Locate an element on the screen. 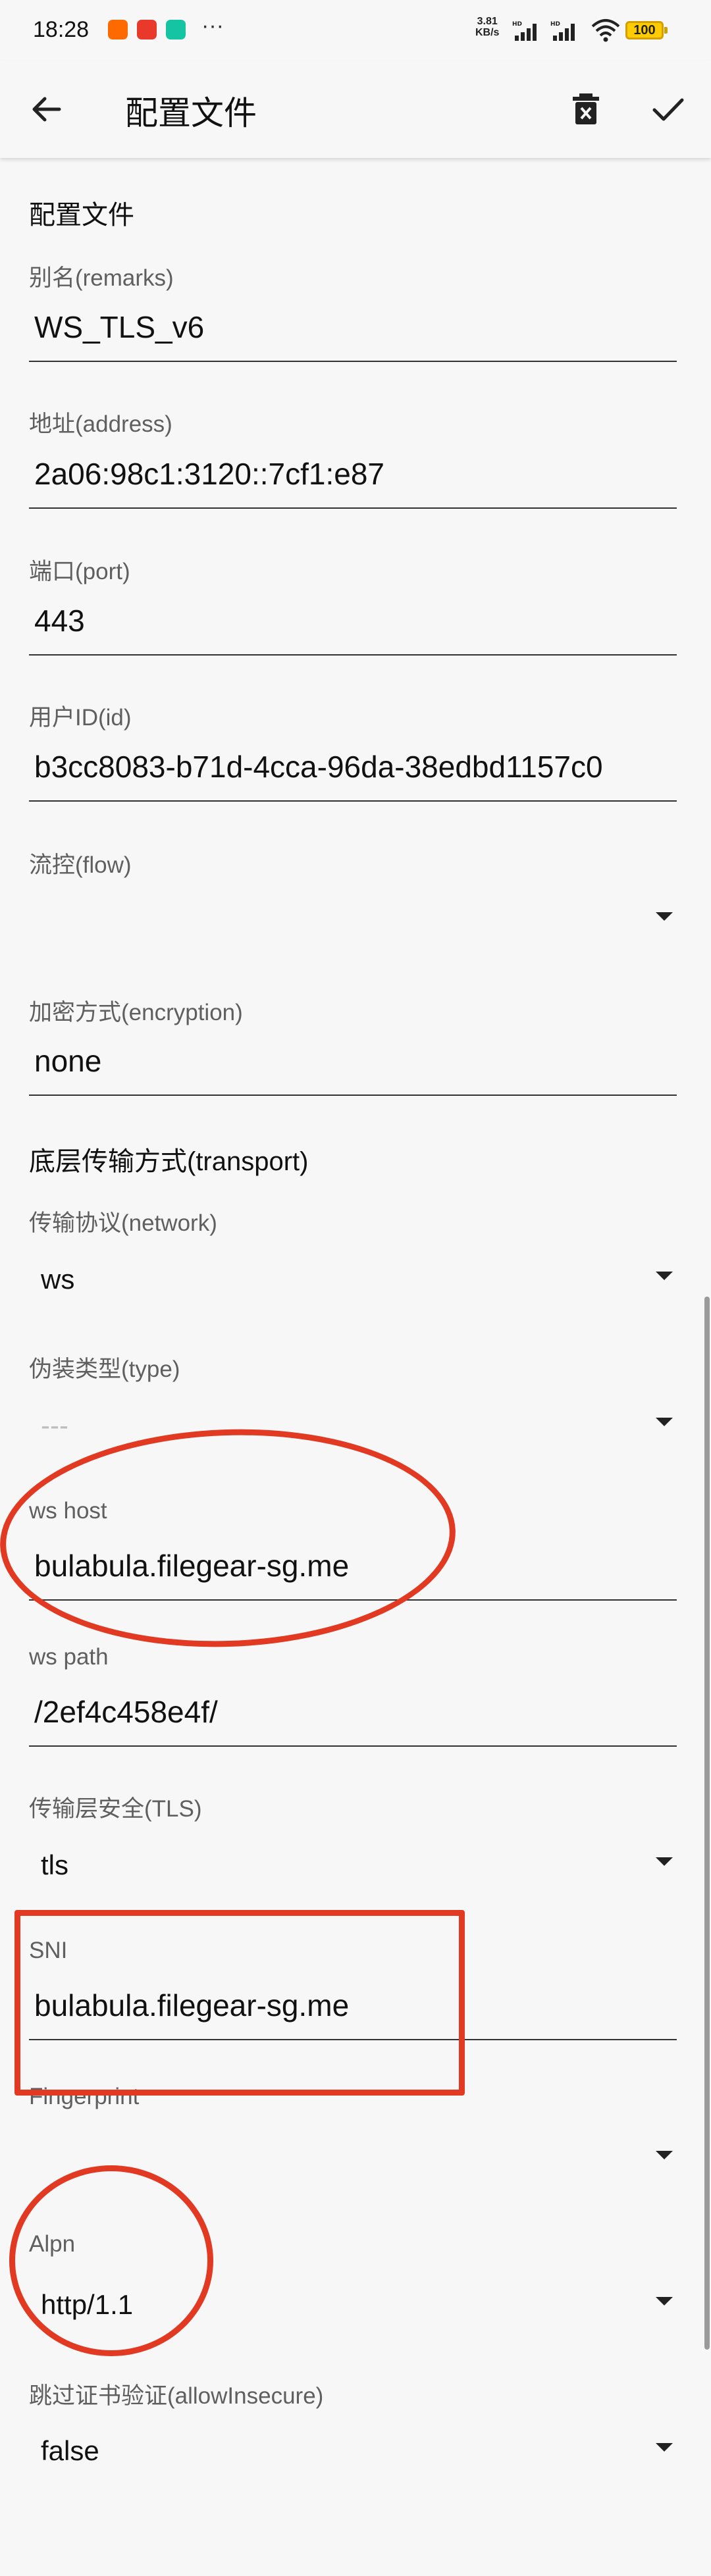 The image size is (711, 2576). type-dropdown: --- is located at coordinates (355, 1425).